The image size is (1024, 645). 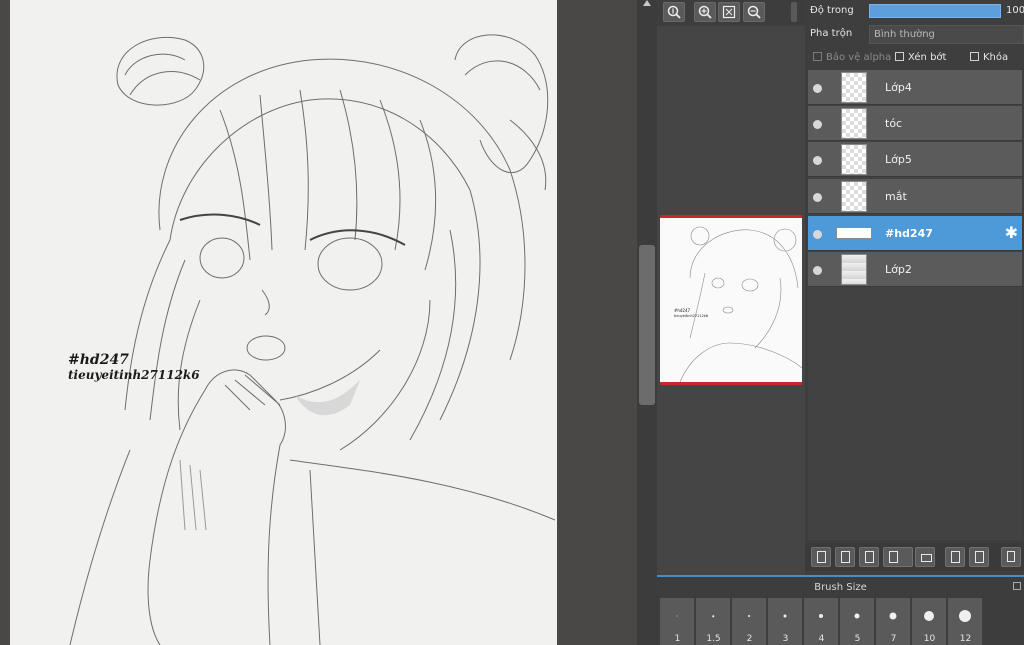 What do you see at coordinates (647, 325) in the screenshot?
I see `scrollbar-thumb` at bounding box center [647, 325].